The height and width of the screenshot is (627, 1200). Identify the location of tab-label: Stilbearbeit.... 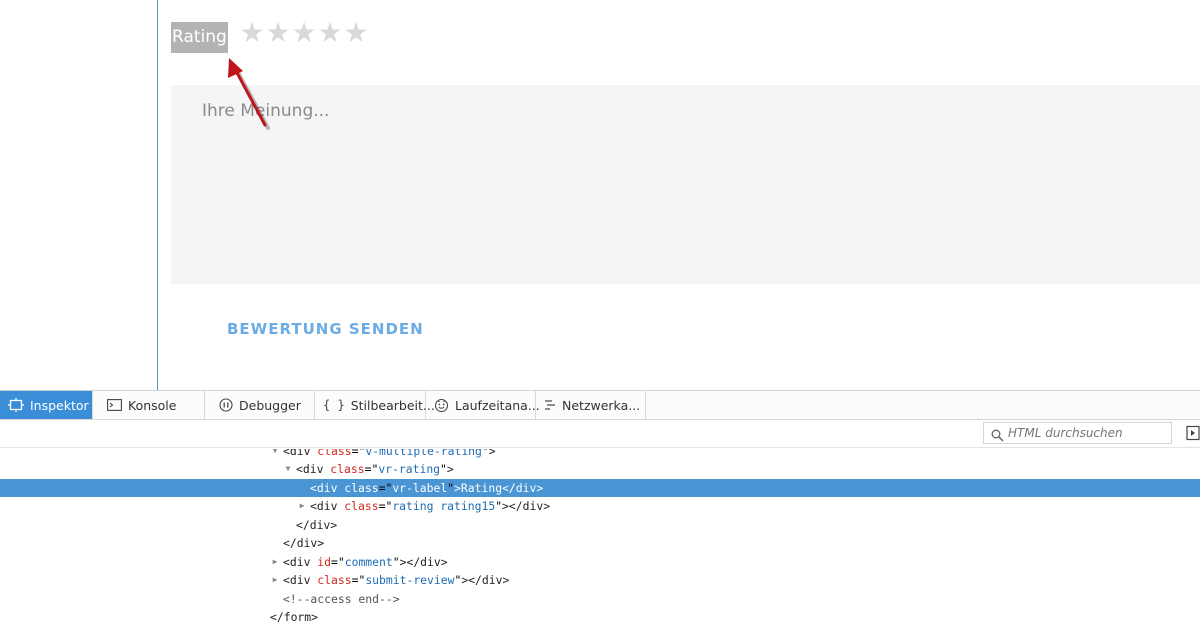
(392, 405).